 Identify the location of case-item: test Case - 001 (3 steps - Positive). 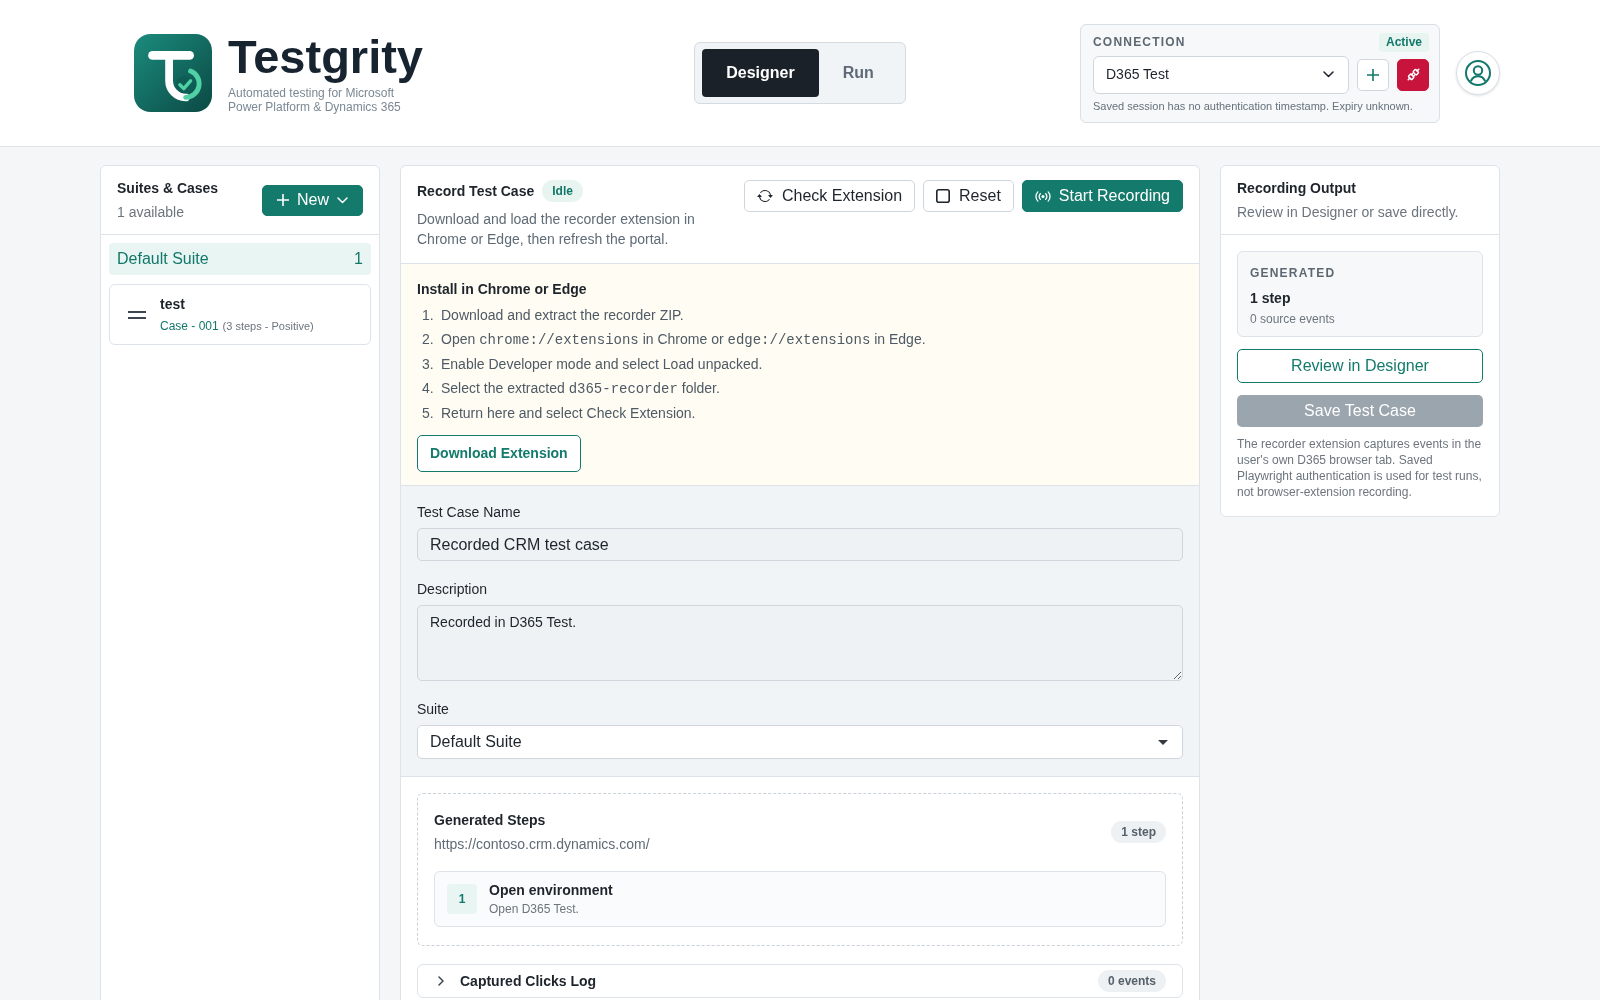
(240, 314).